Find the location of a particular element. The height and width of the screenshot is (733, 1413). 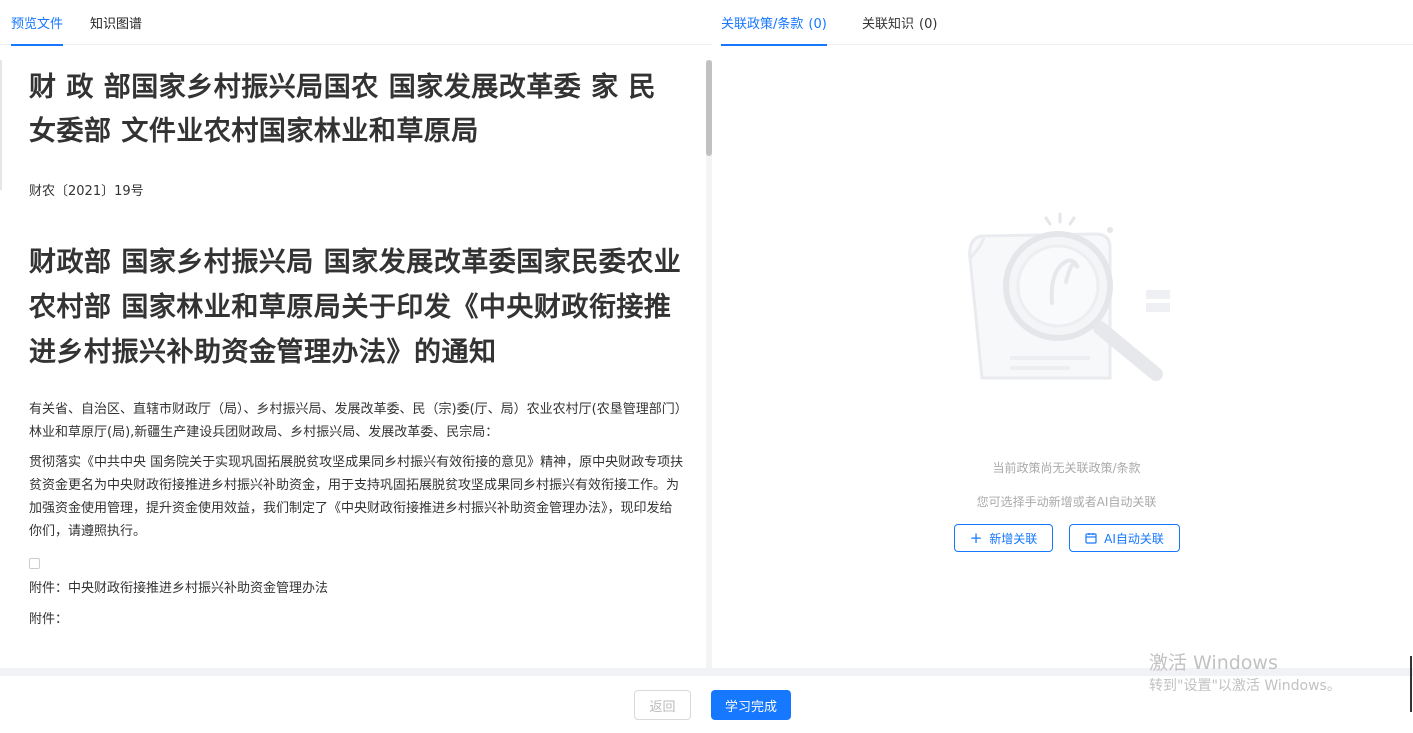

tab-related-policies: 关联政策/条款 (0) is located at coordinates (774, 23).